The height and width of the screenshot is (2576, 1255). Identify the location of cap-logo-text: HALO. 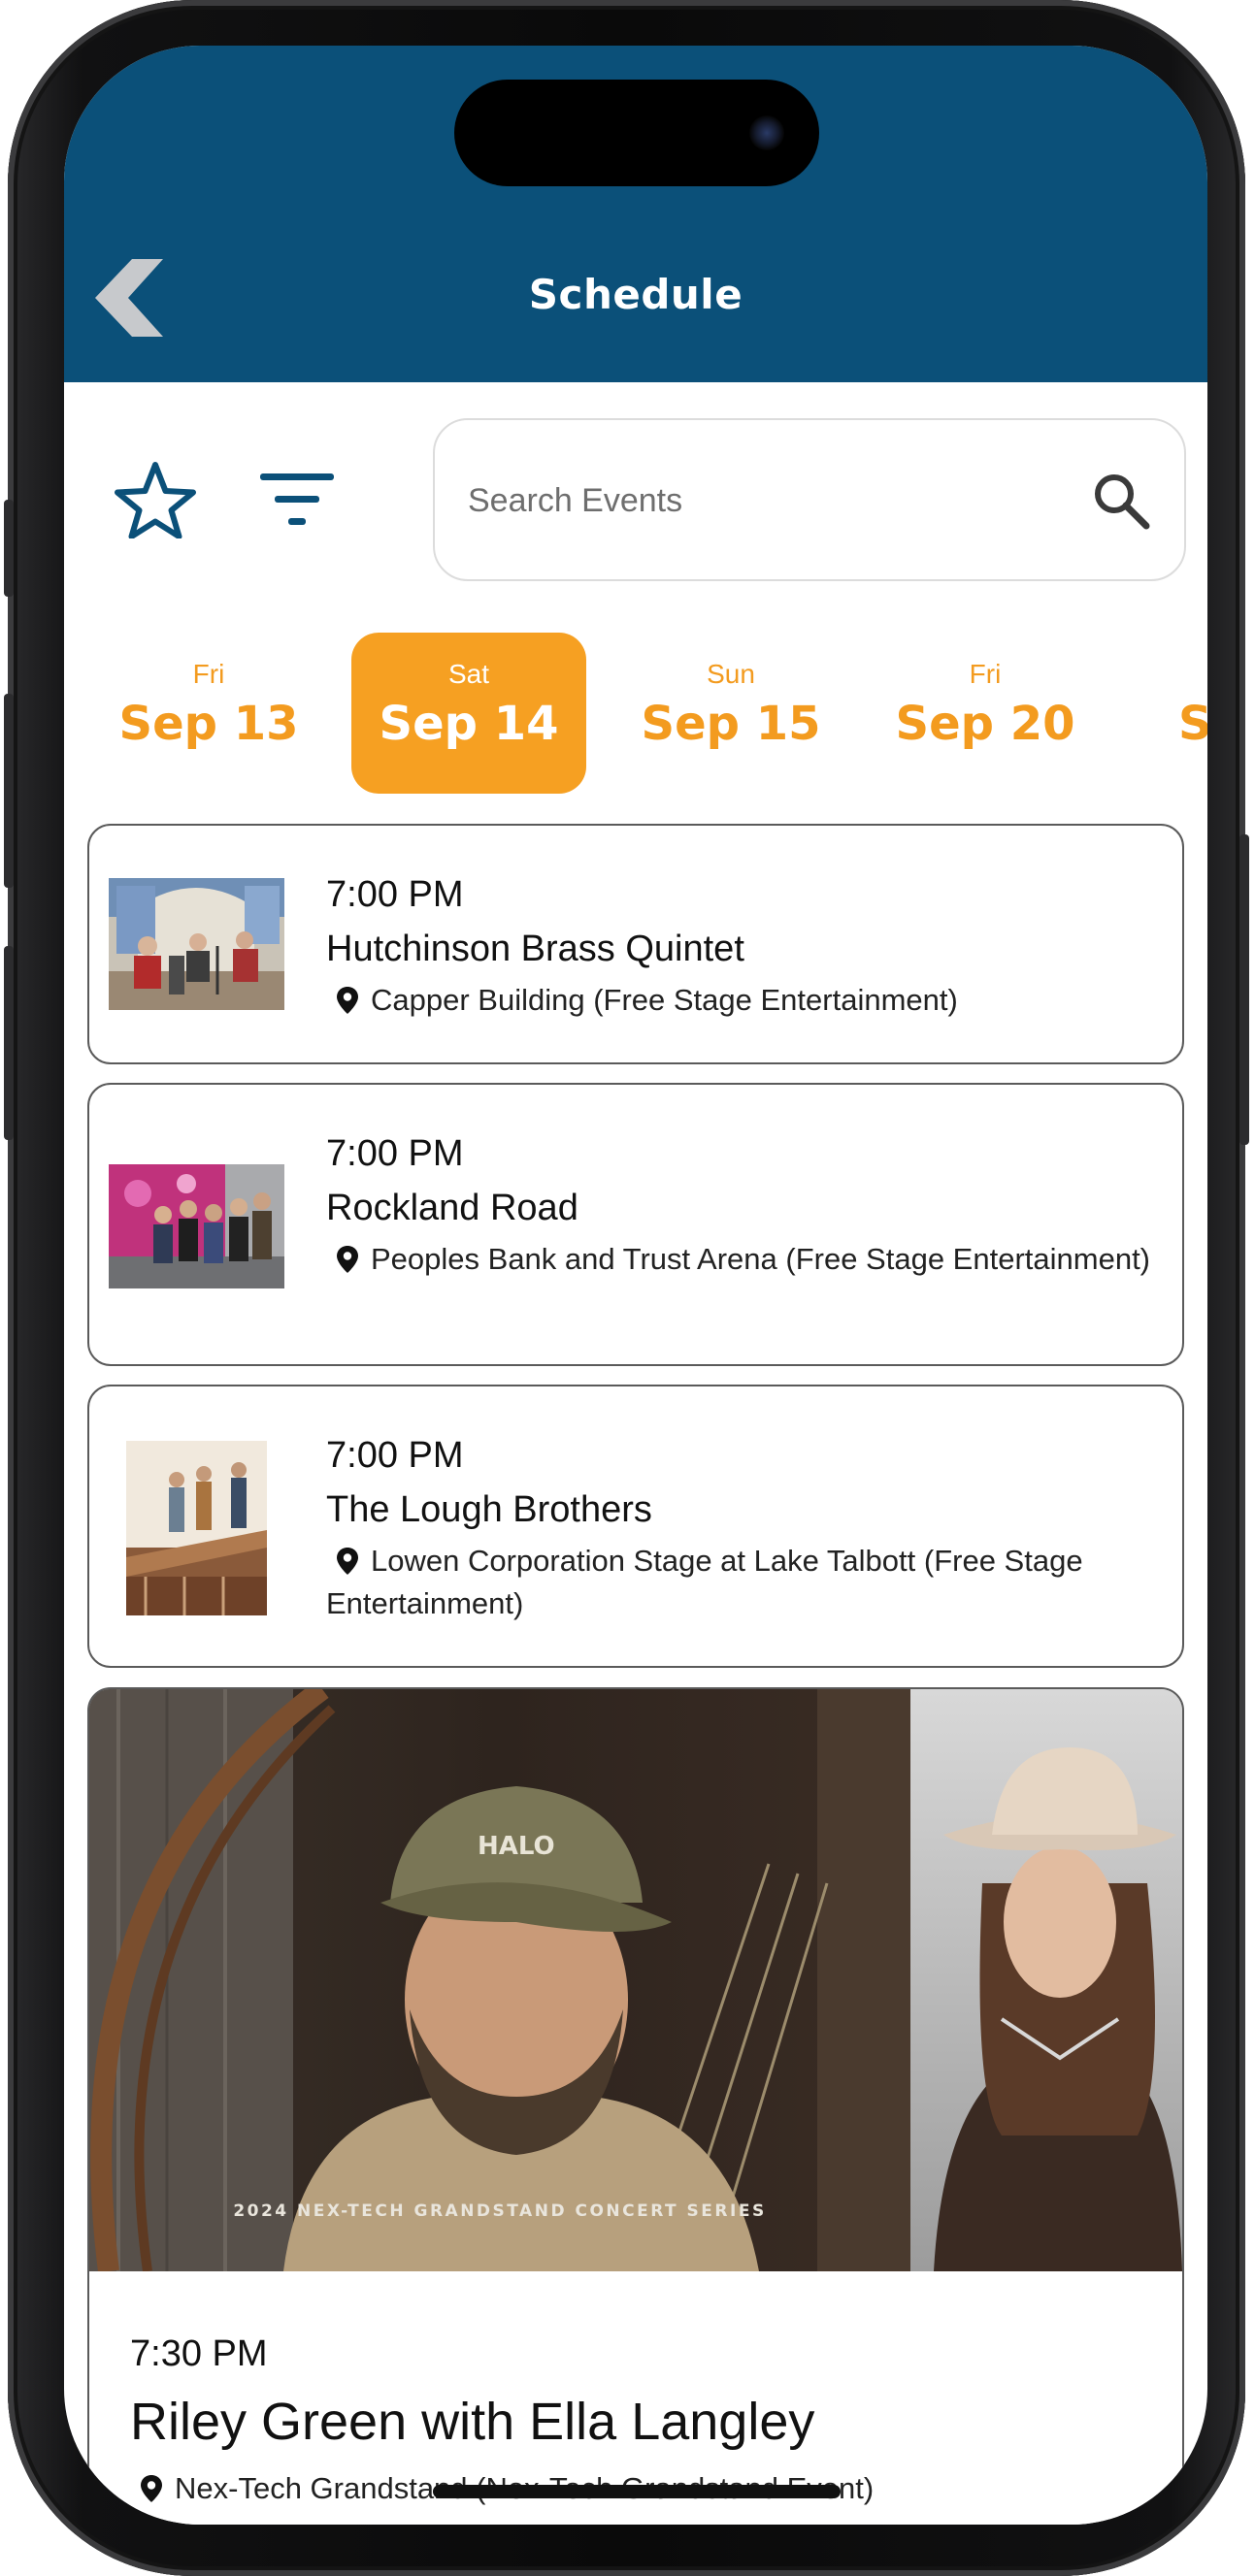
(516, 1846).